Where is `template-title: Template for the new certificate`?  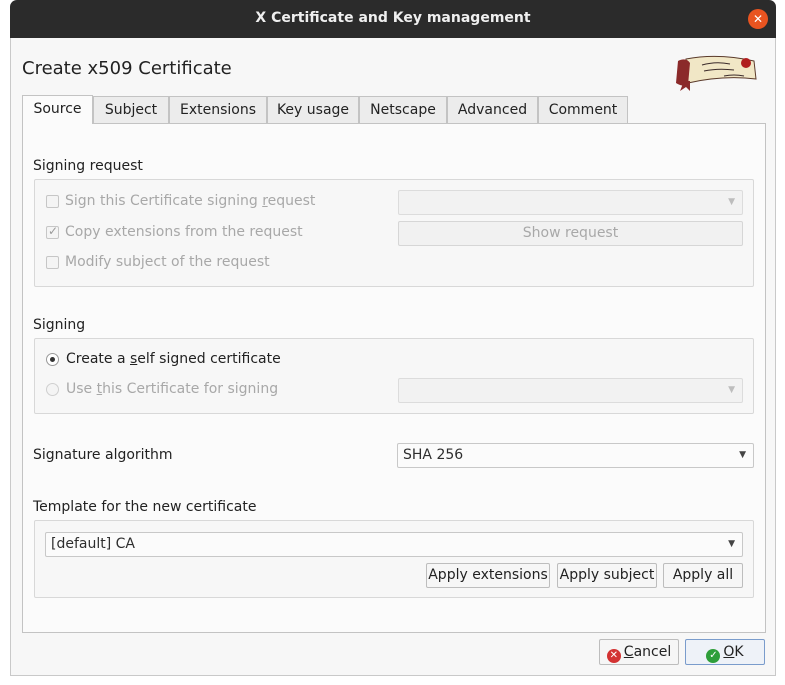 template-title: Template for the new certificate is located at coordinates (145, 507).